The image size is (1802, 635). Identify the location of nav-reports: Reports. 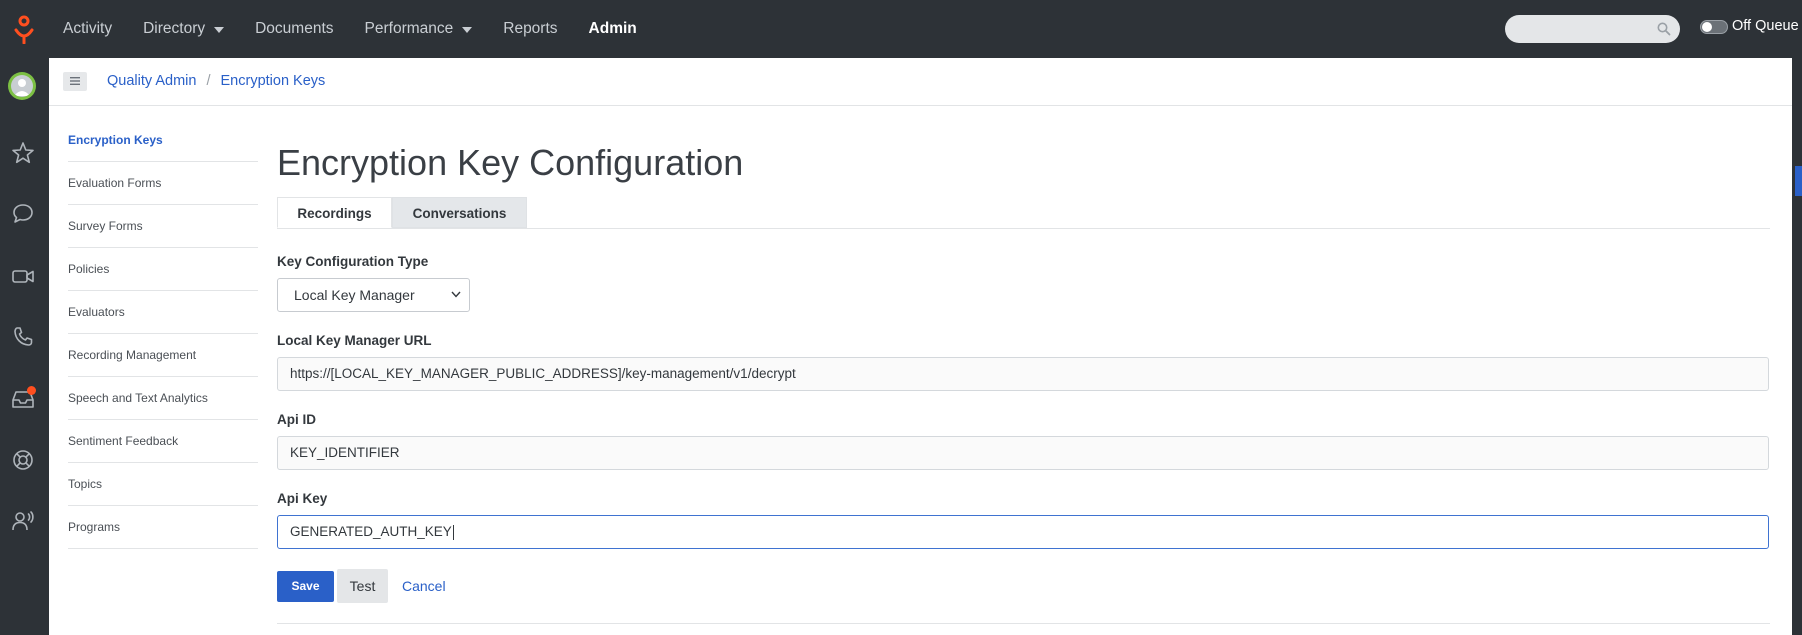
(530, 29).